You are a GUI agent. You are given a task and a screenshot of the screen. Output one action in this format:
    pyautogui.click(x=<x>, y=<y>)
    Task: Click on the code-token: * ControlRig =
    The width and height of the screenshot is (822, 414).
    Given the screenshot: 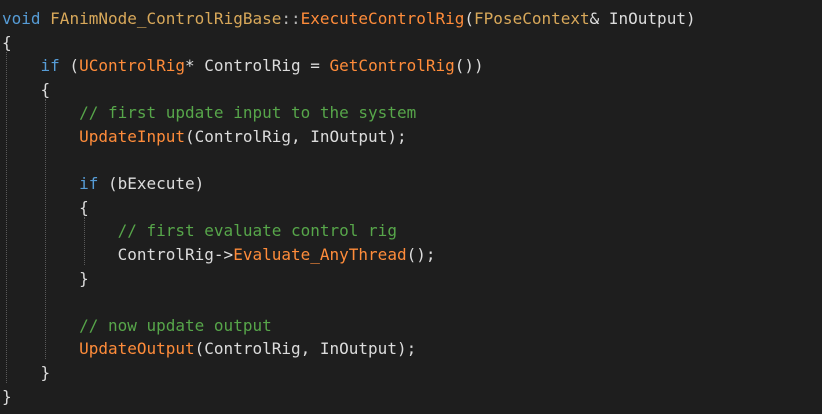 What is the action you would take?
    pyautogui.click(x=257, y=66)
    